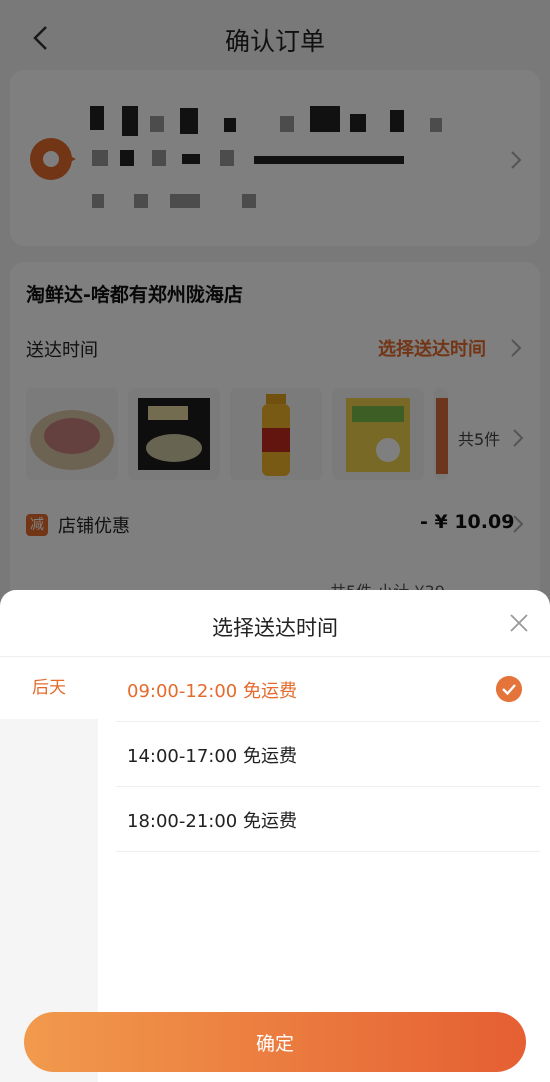 The height and width of the screenshot is (1082, 550). I want to click on check-icon, so click(509, 689).